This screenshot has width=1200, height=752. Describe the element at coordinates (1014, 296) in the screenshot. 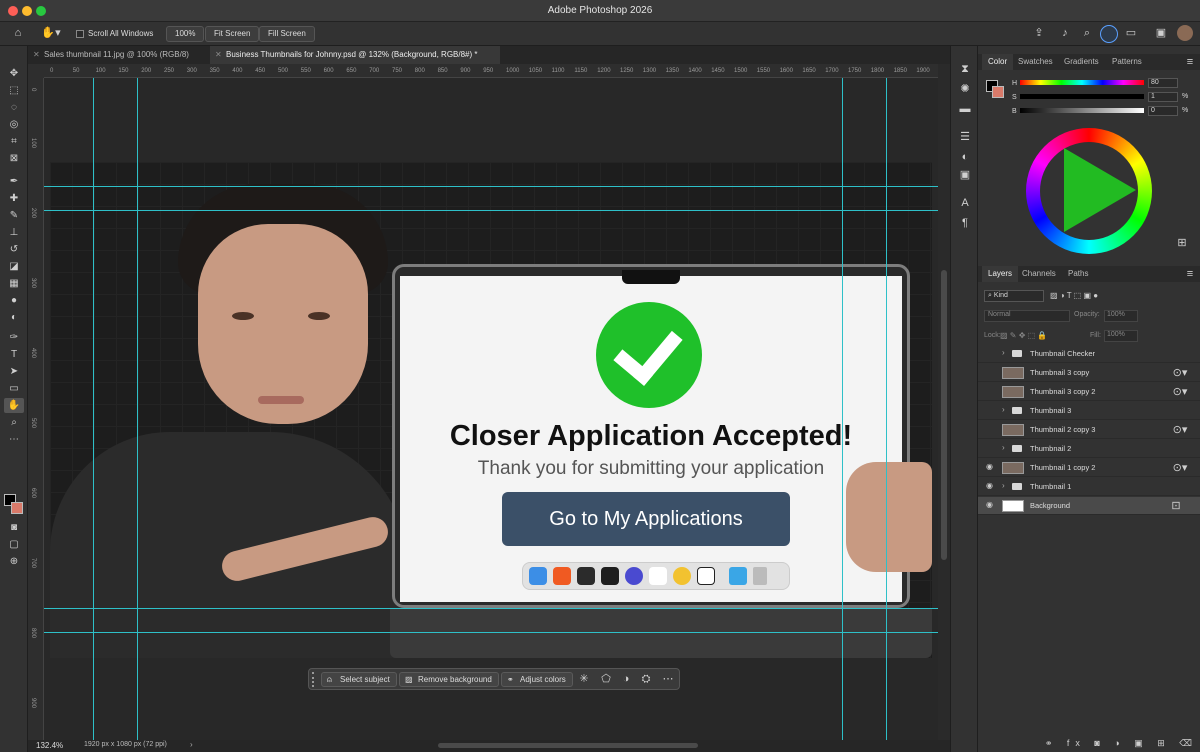

I see `filter-kind-select: ⌕ Kind` at that location.